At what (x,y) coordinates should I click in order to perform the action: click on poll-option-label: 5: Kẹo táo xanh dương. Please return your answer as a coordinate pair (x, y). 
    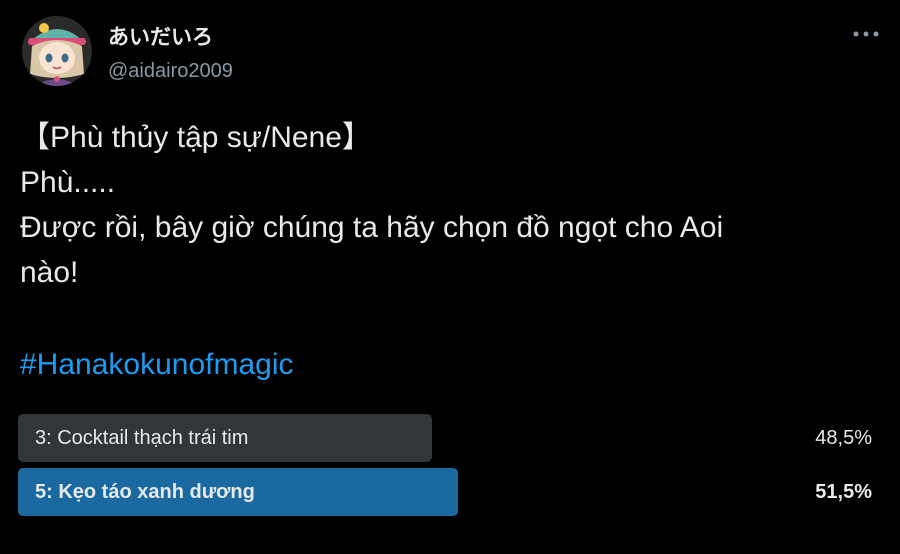
    Looking at the image, I should click on (145, 492).